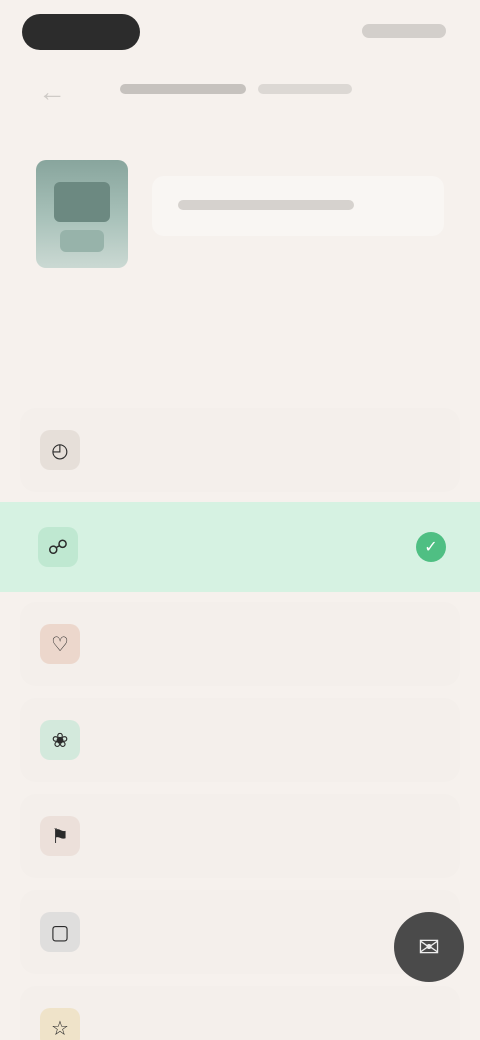 This screenshot has height=1040, width=480. What do you see at coordinates (305, 89) in the screenshot?
I see `header-subtitle-placeholder` at bounding box center [305, 89].